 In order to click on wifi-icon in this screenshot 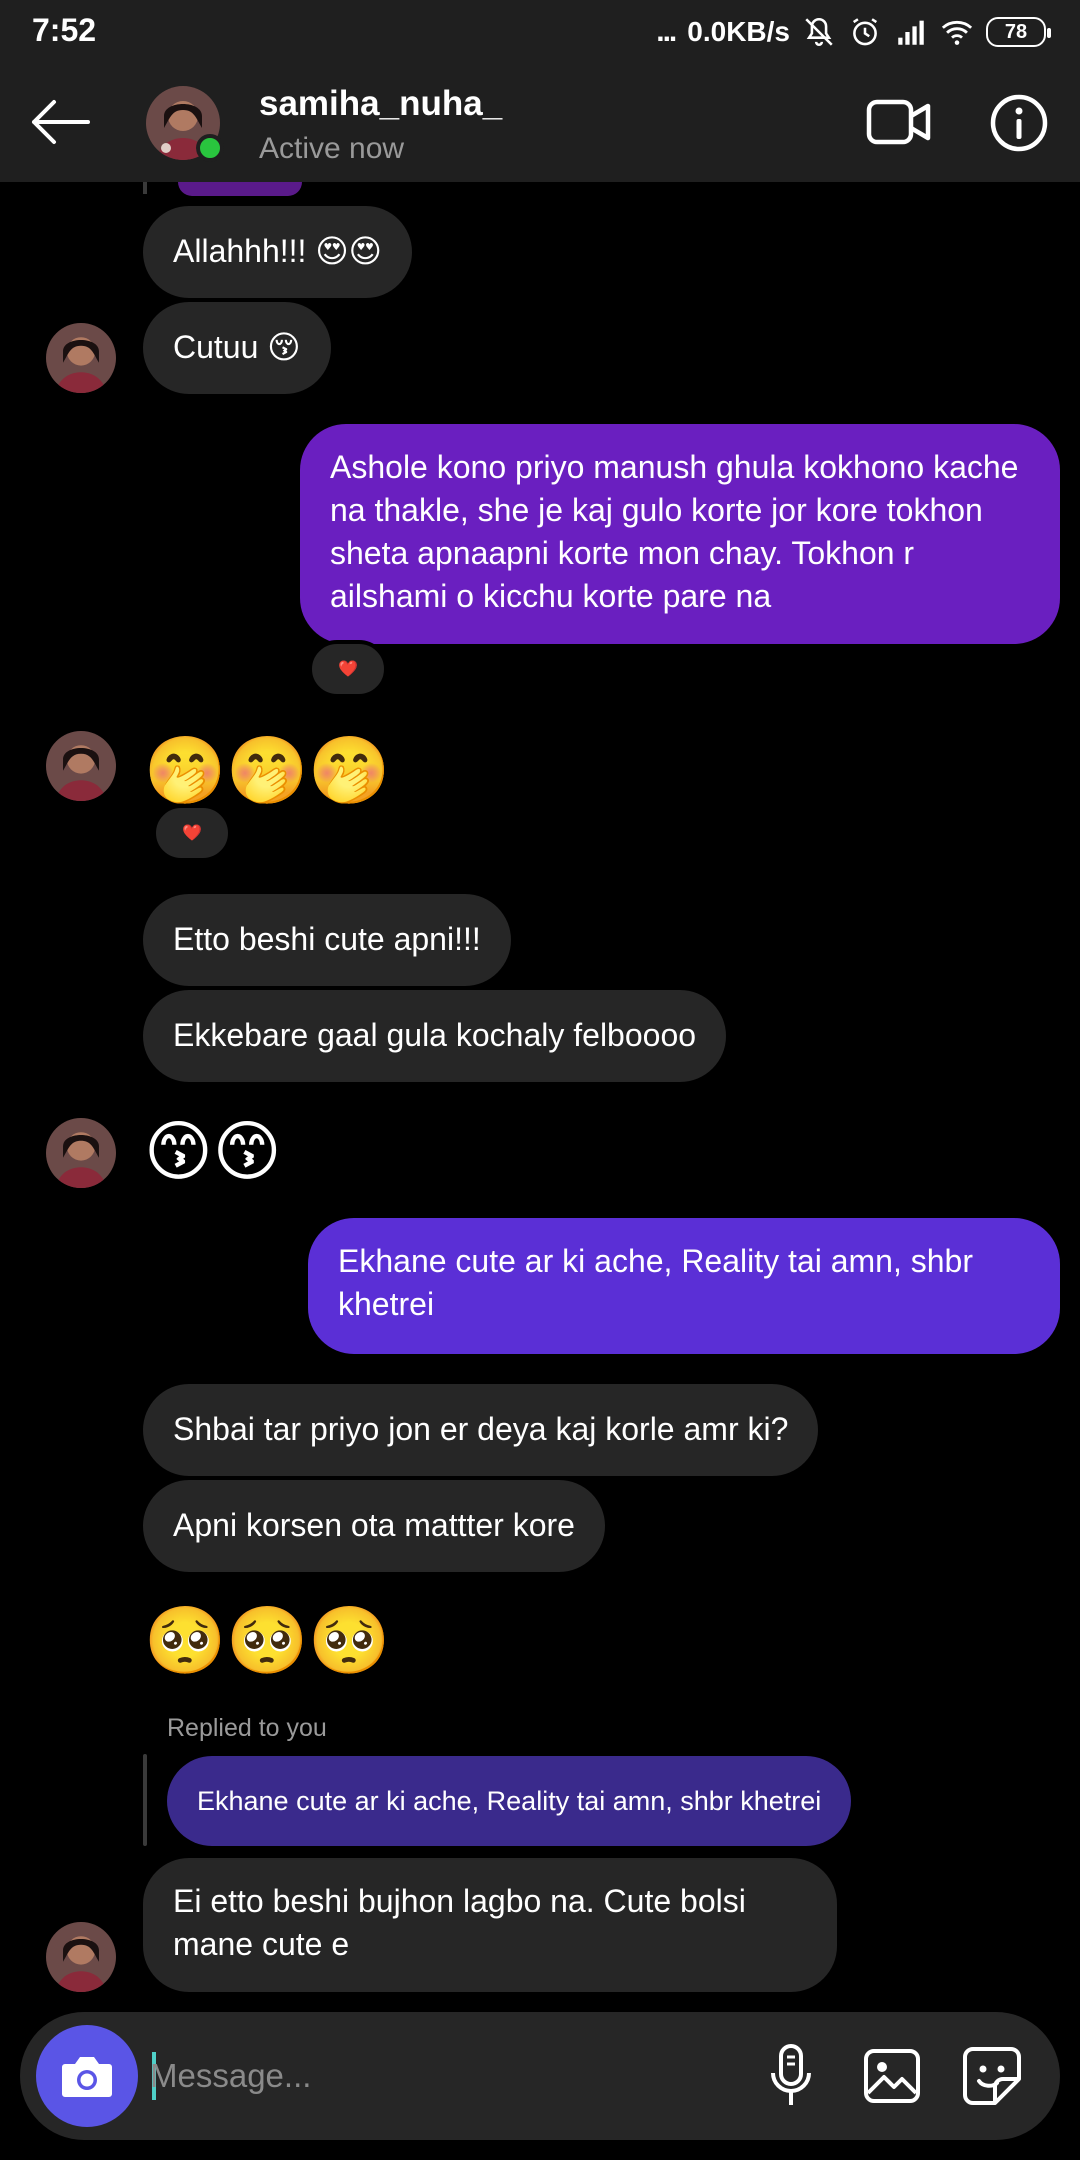, I will do `click(957, 32)`.